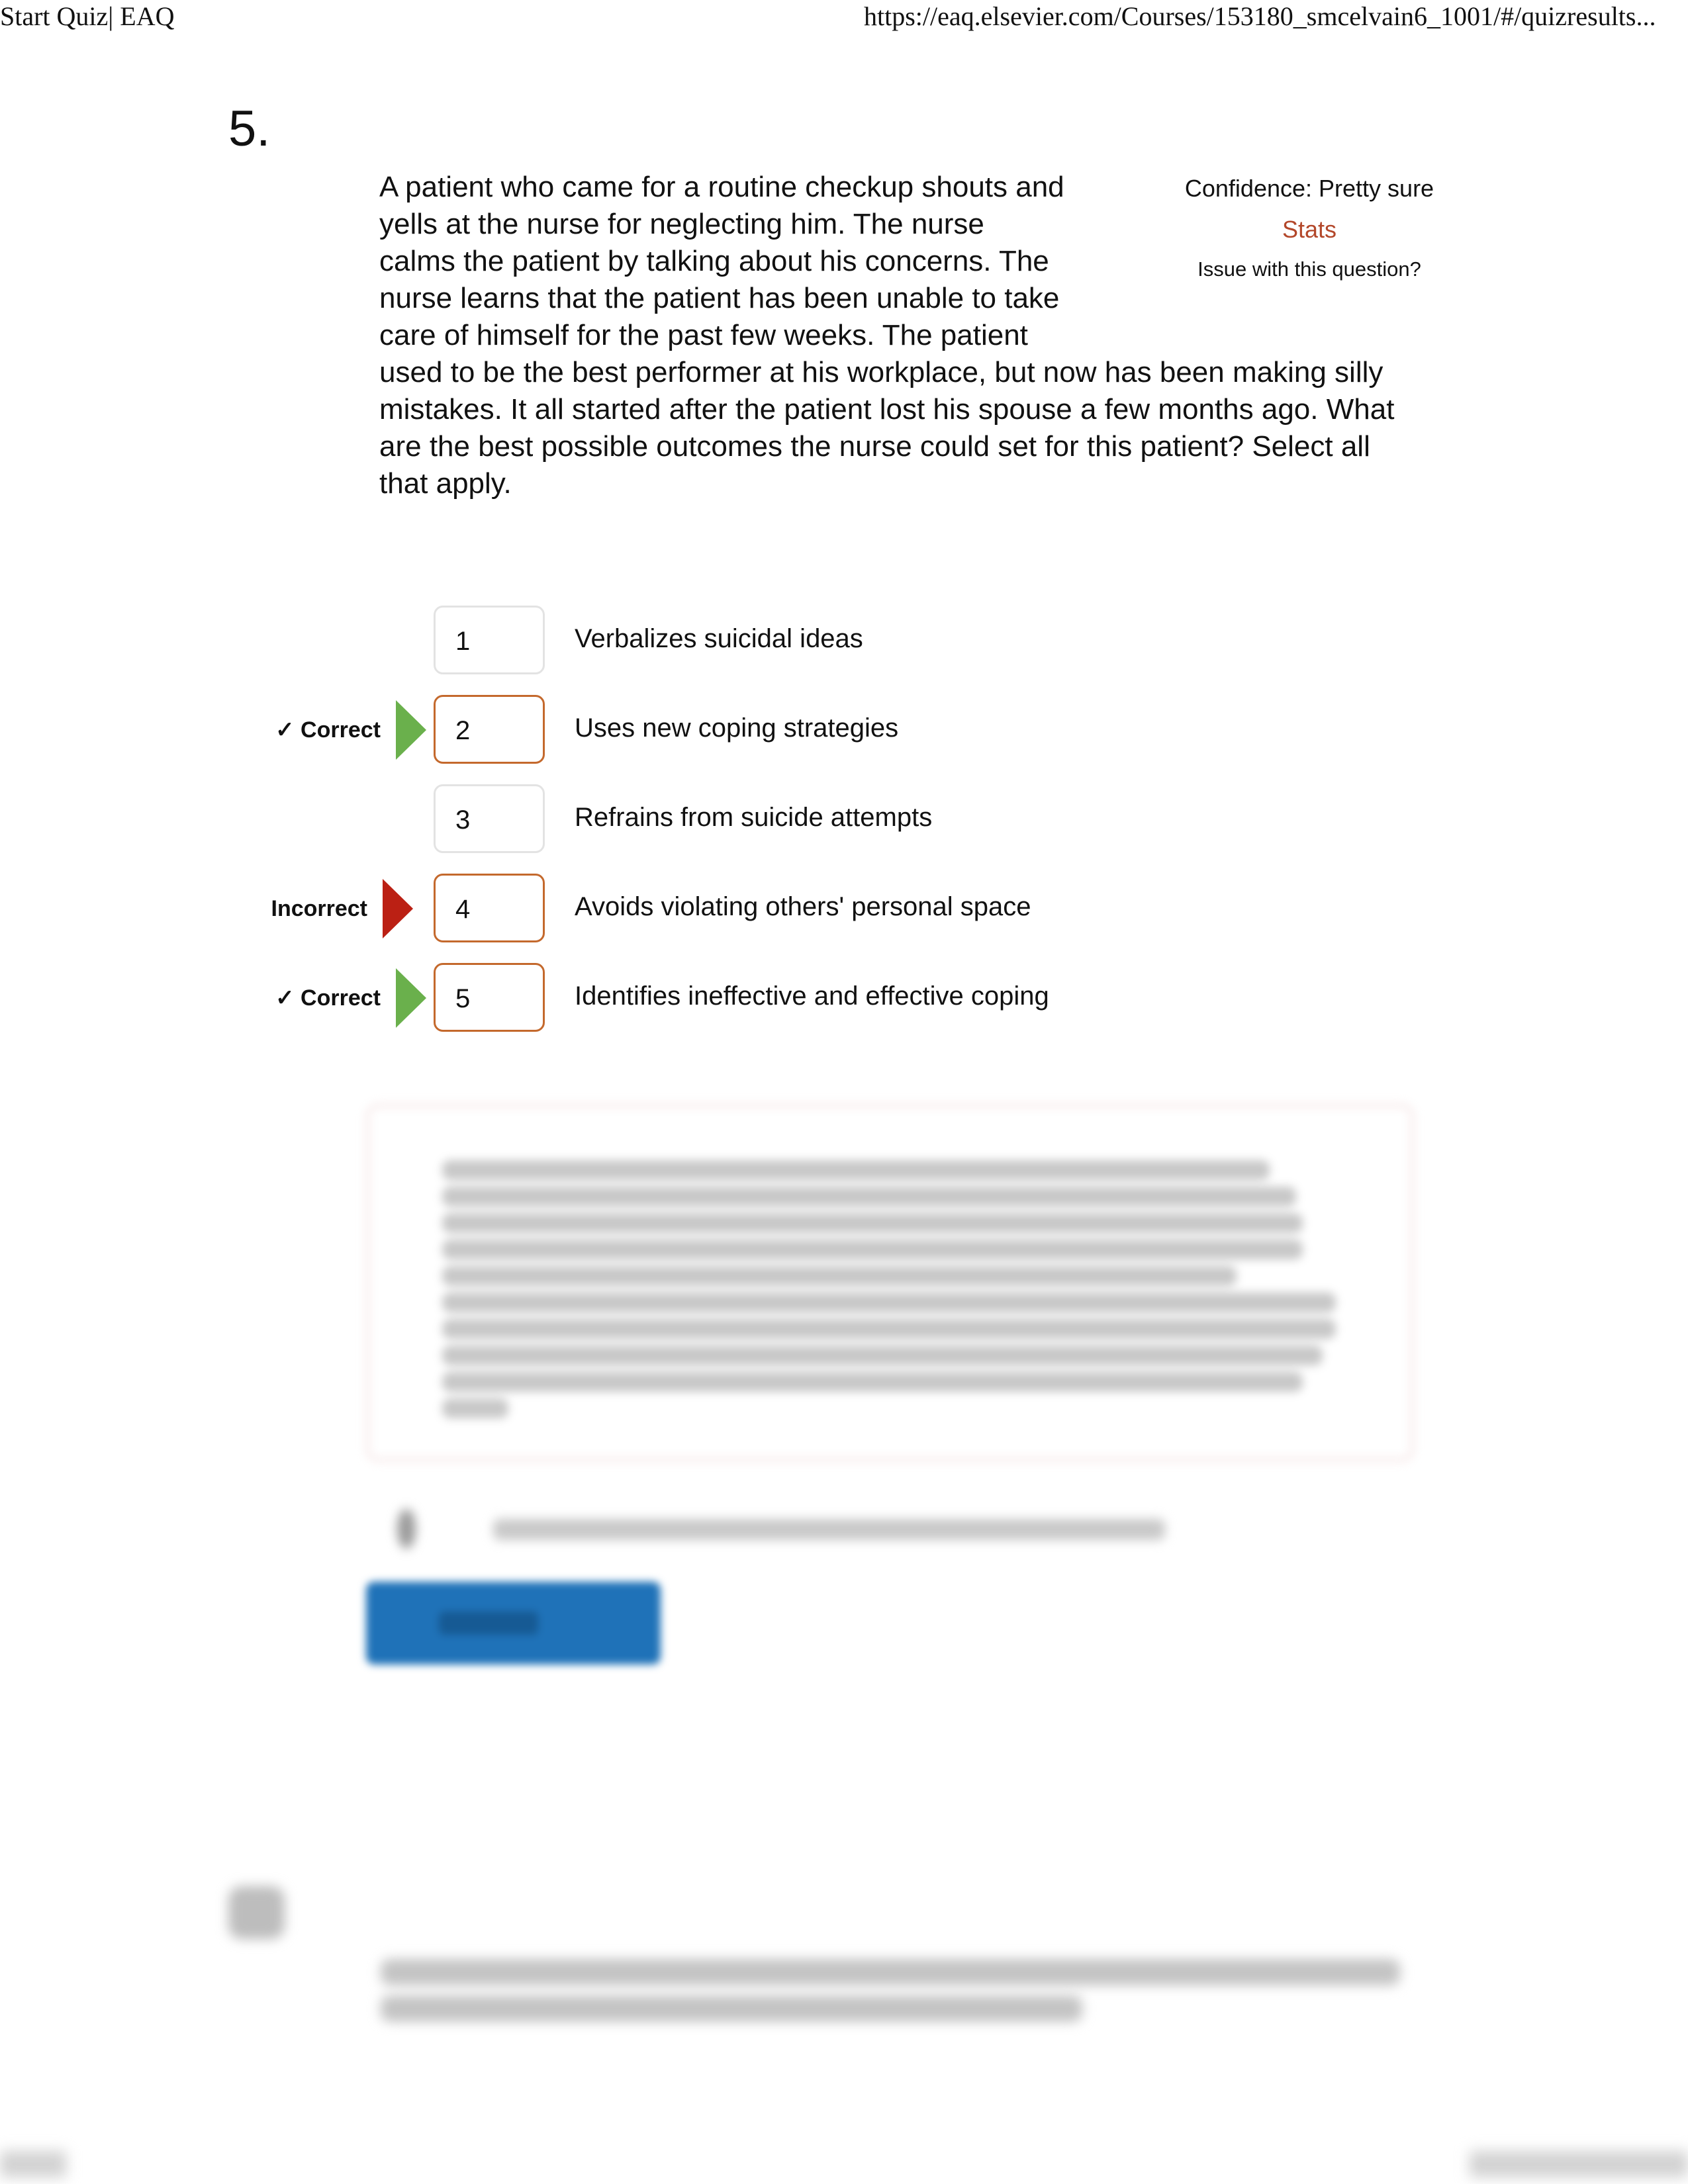  What do you see at coordinates (1233, 258) in the screenshot?
I see `meta-spacer` at bounding box center [1233, 258].